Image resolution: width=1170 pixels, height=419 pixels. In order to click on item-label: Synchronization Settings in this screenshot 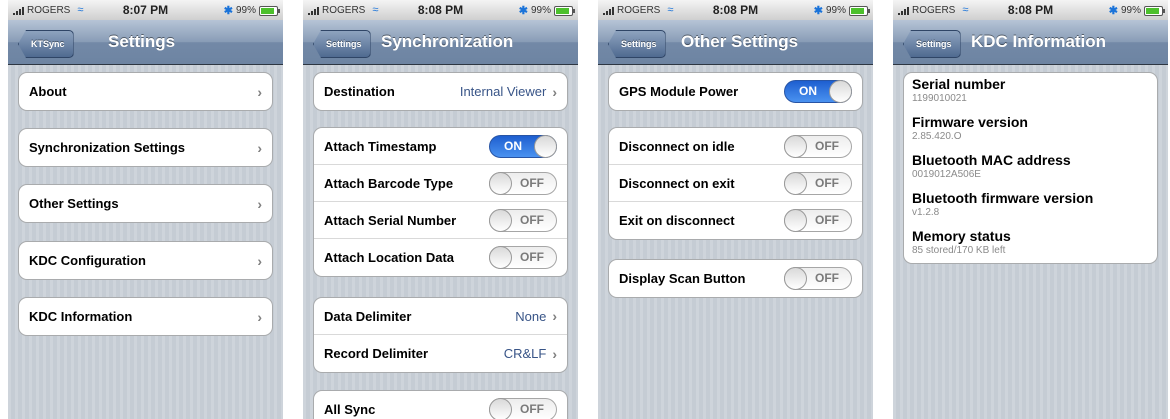, I will do `click(107, 147)`.